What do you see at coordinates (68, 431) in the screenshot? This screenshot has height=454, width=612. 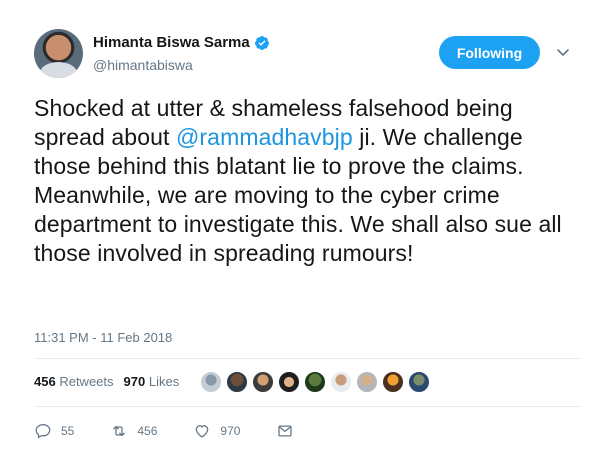 I see `reply-count: 55` at bounding box center [68, 431].